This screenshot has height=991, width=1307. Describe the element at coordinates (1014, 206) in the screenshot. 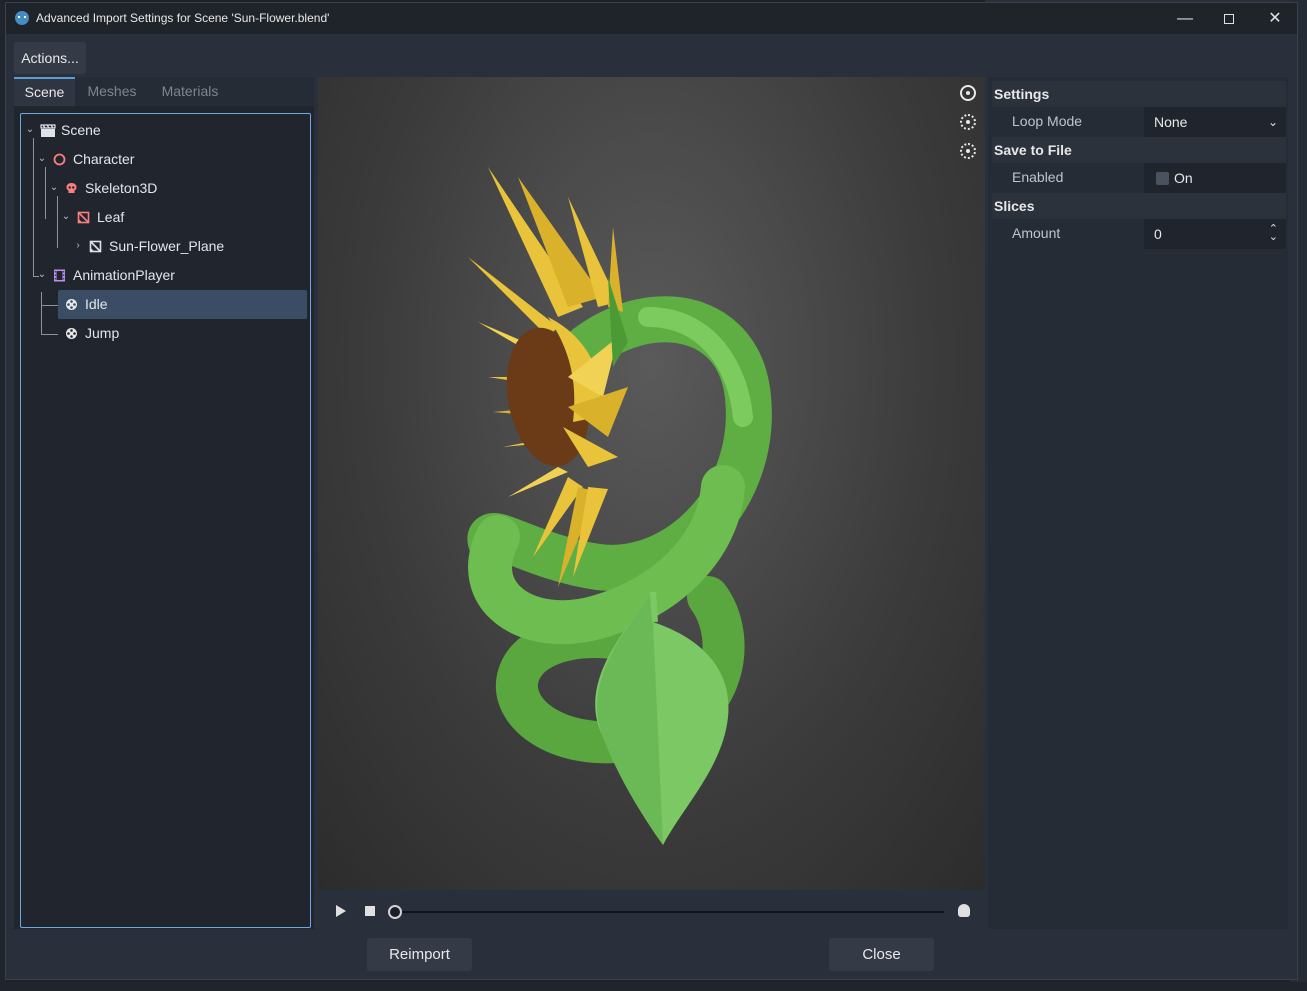

I see `section-title: Slices` at that location.